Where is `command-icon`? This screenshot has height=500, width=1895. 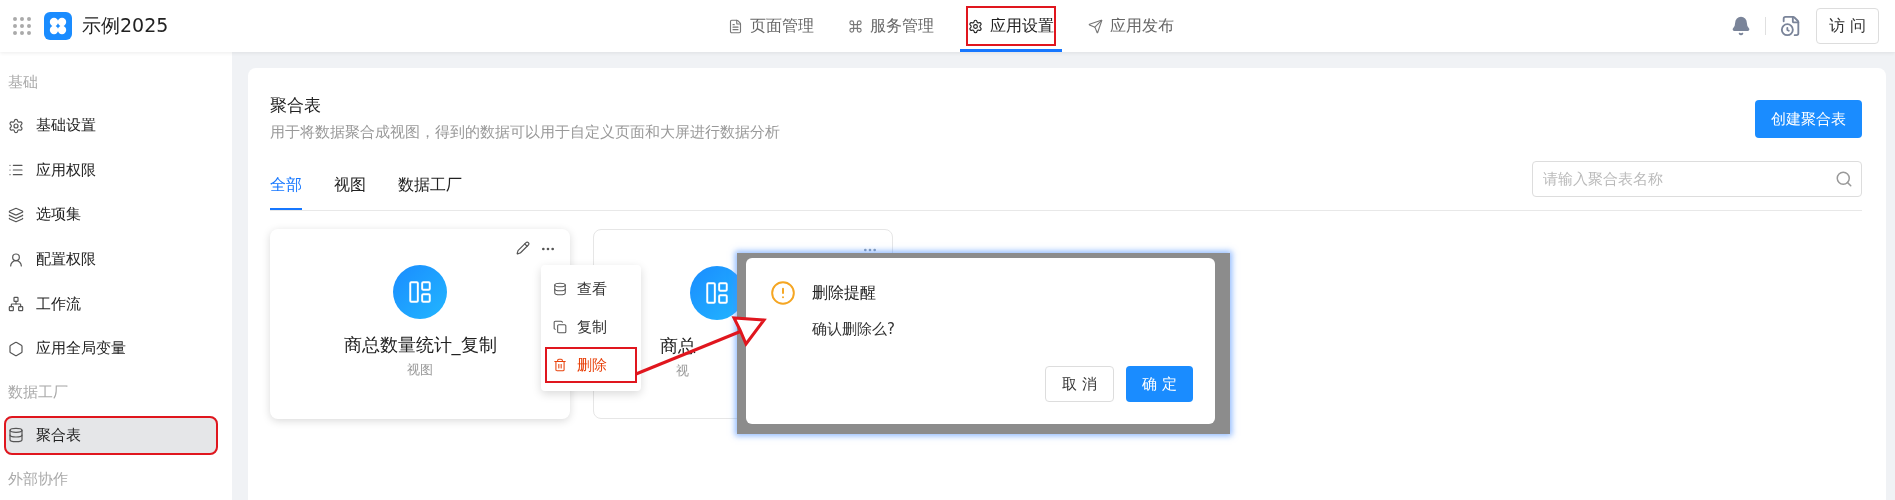
command-icon is located at coordinates (855, 26).